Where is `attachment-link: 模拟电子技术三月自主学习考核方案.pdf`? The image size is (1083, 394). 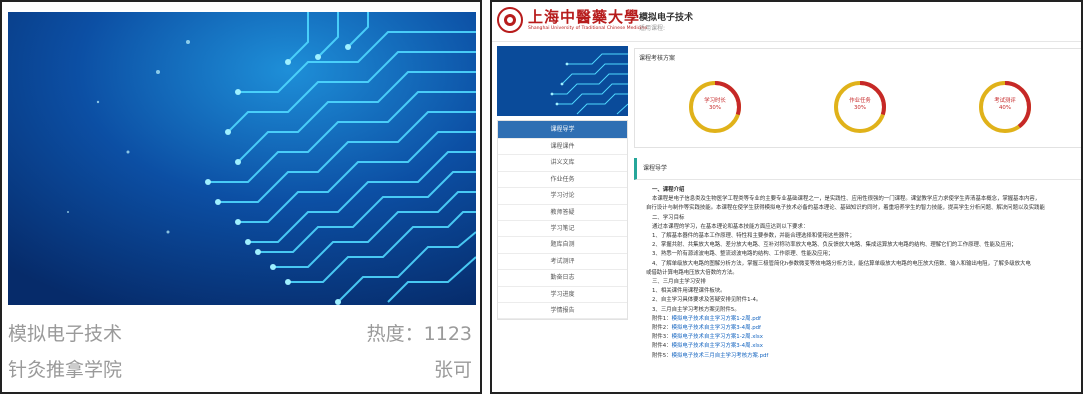
attachment-link: 模拟电子技术三月自主学习考核方案.pdf is located at coordinates (720, 356).